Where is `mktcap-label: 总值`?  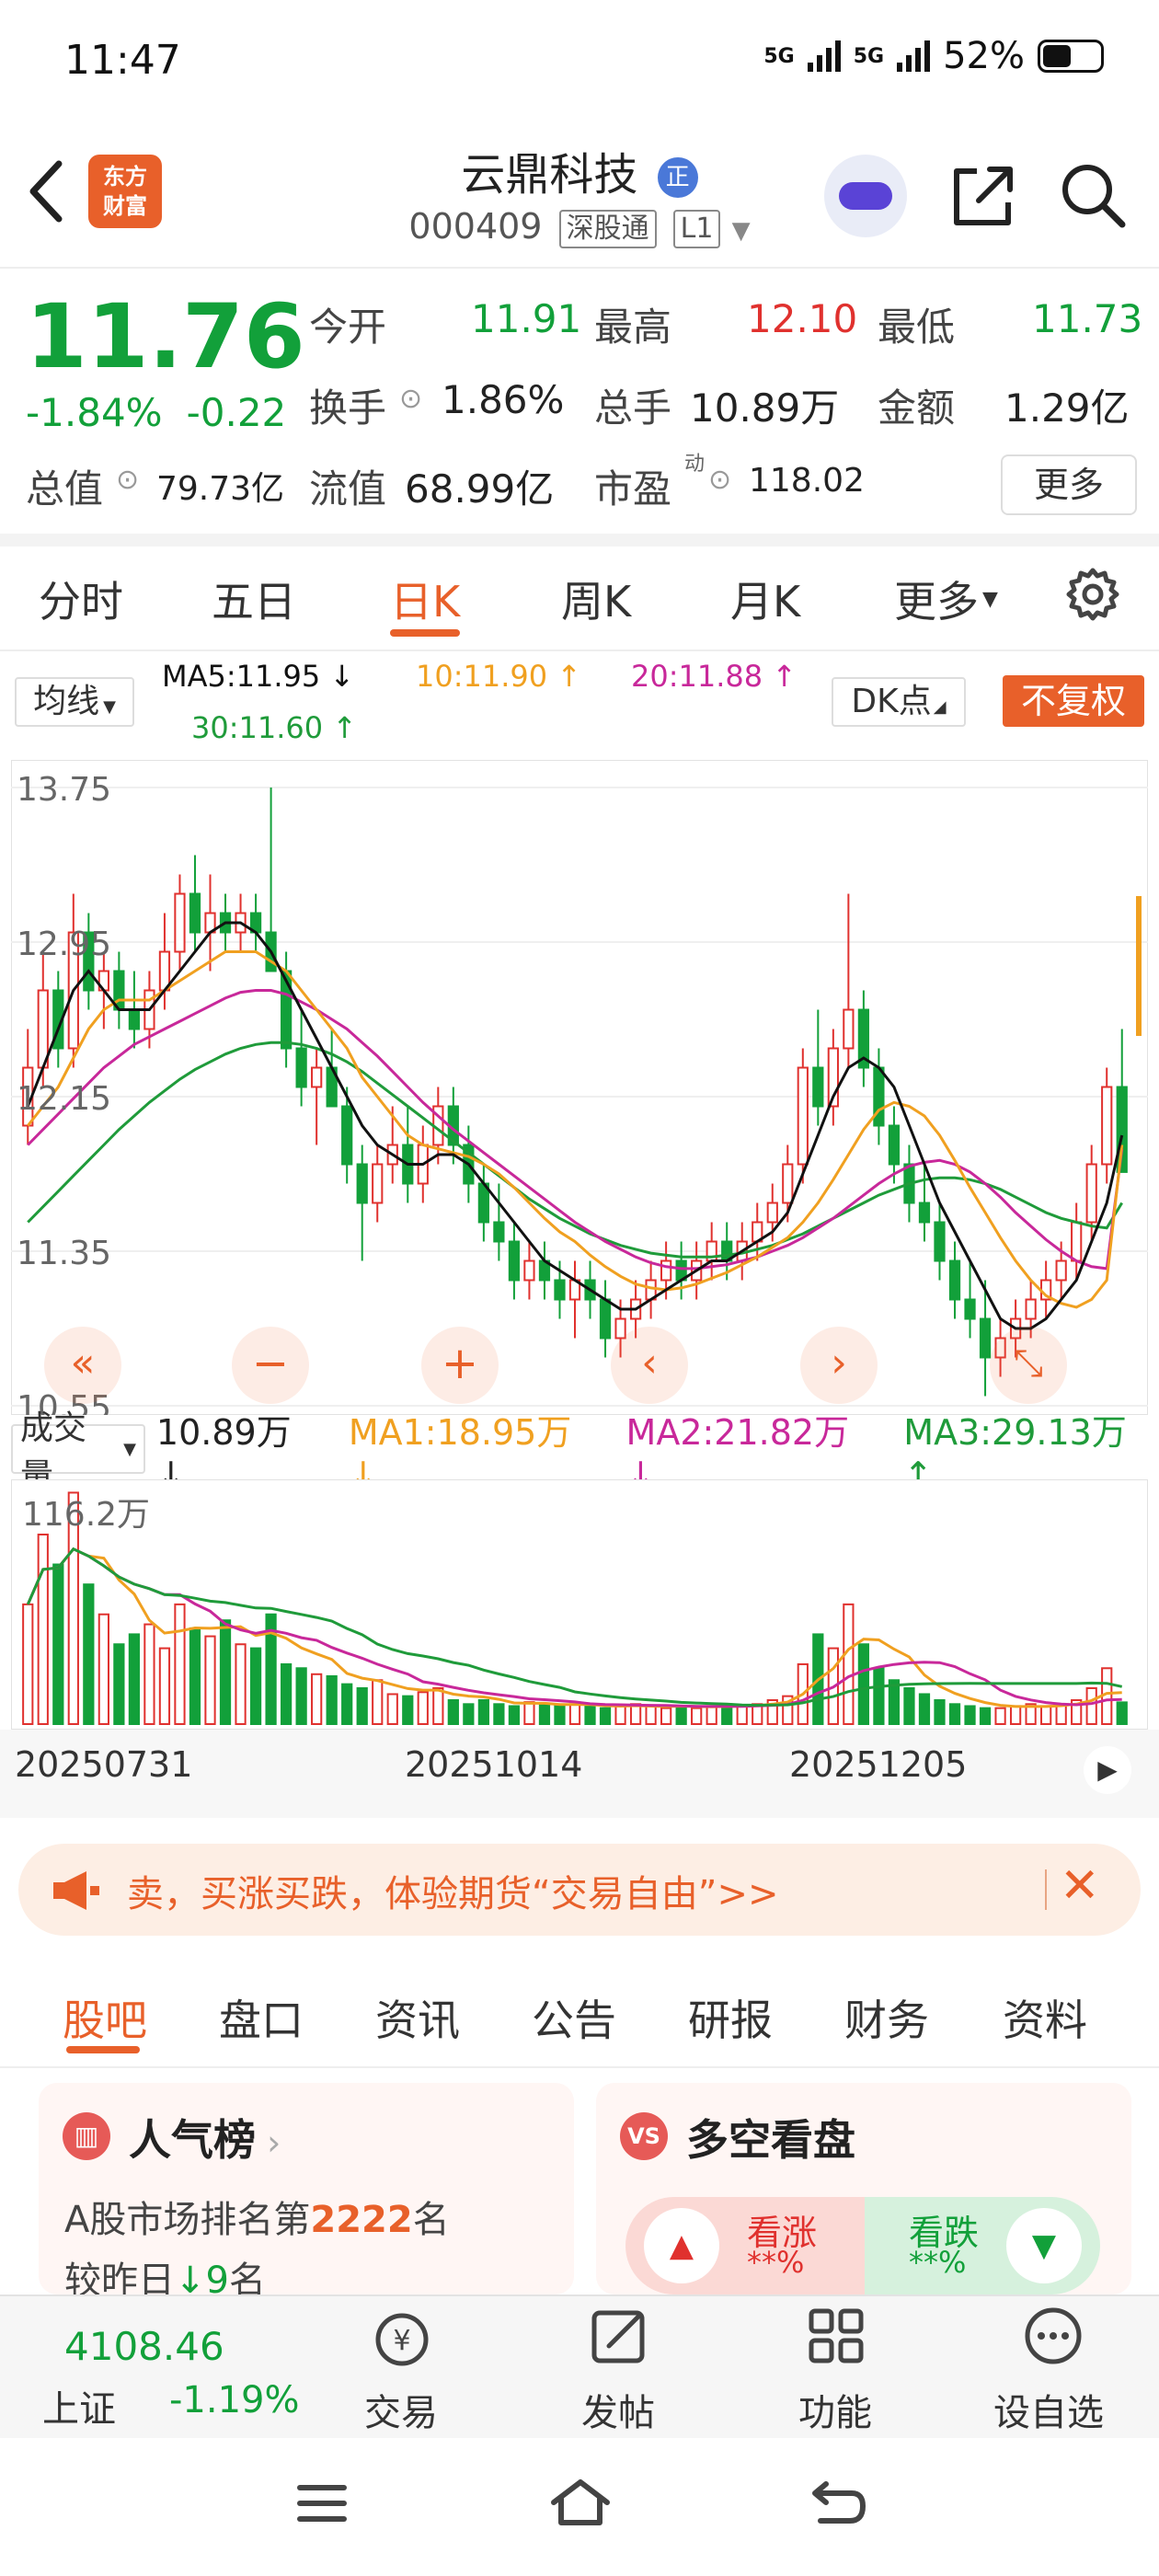
mktcap-label: 总值 is located at coordinates (65, 489).